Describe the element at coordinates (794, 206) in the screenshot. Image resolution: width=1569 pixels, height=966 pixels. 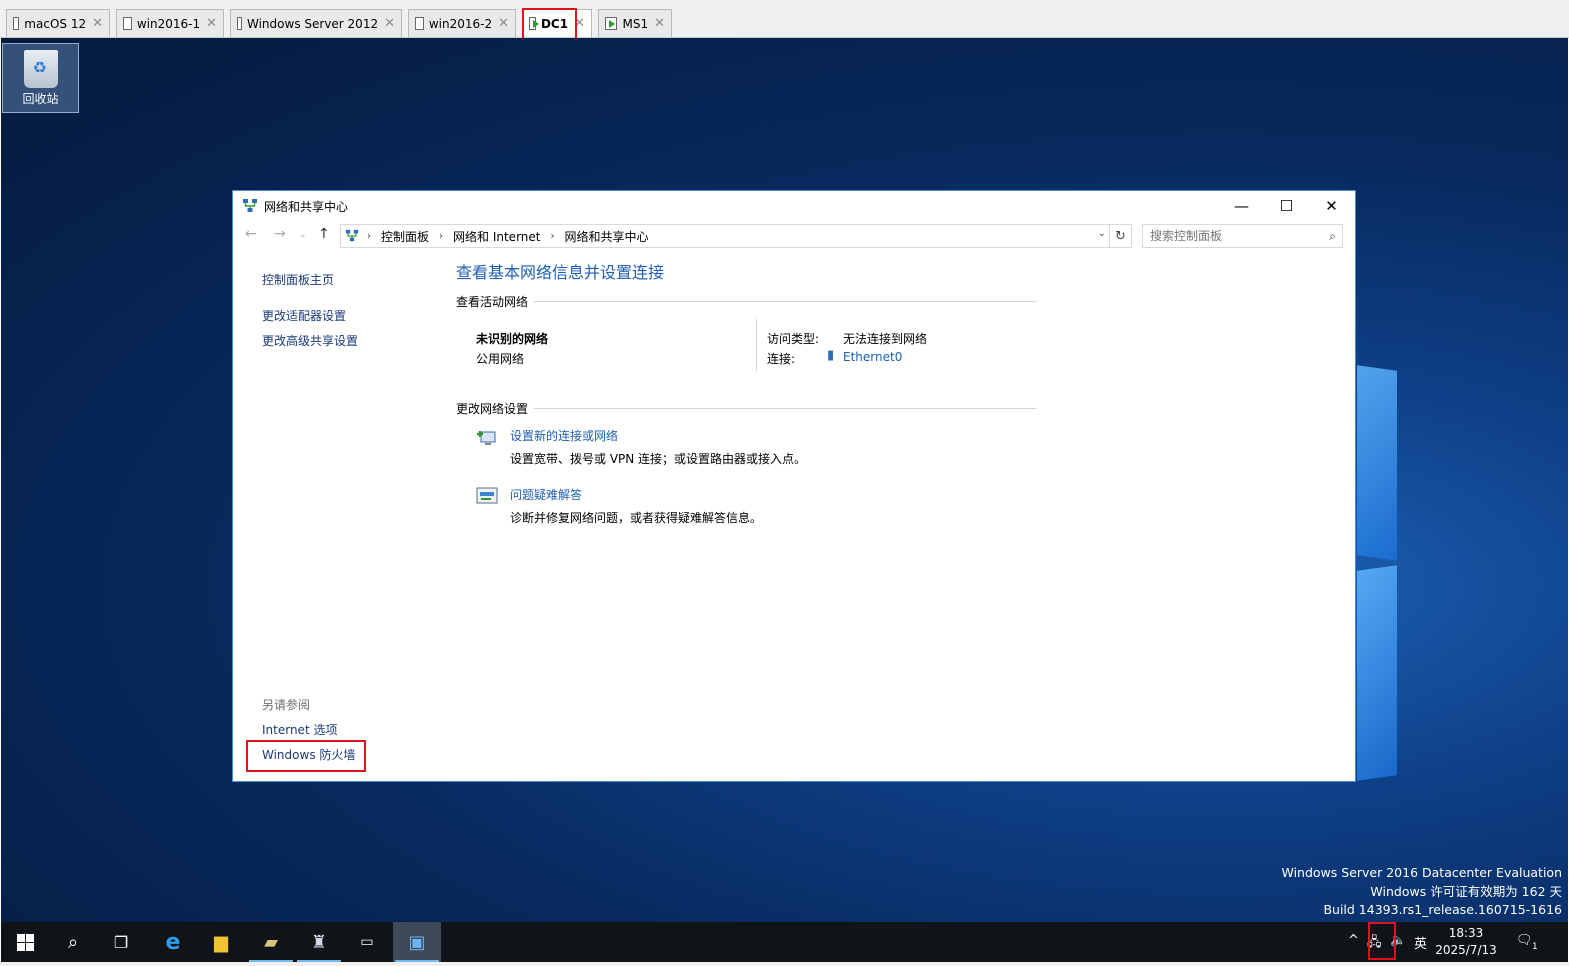
I see `title-bar: 网络和共享中心` at that location.